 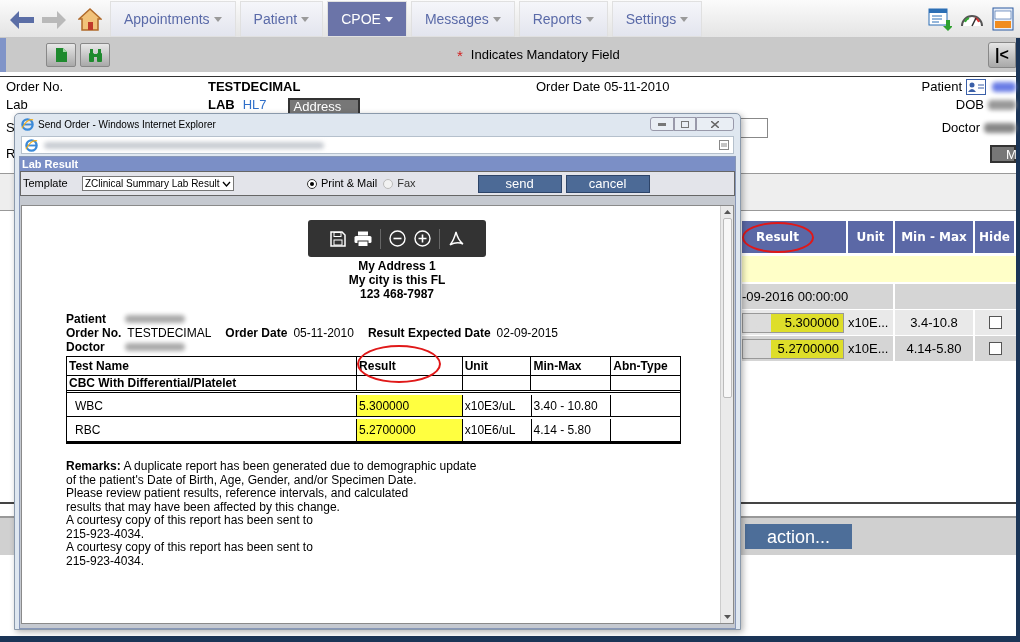 What do you see at coordinates (377, 164) in the screenshot?
I see `panel-title: Lab Result` at bounding box center [377, 164].